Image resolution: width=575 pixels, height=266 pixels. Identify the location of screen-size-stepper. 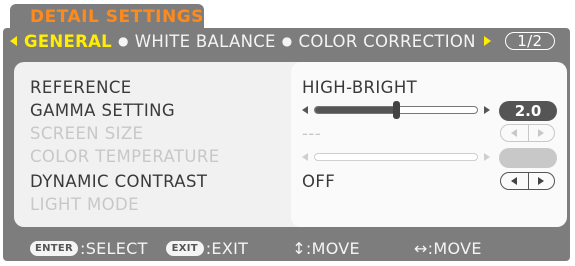
(527, 133).